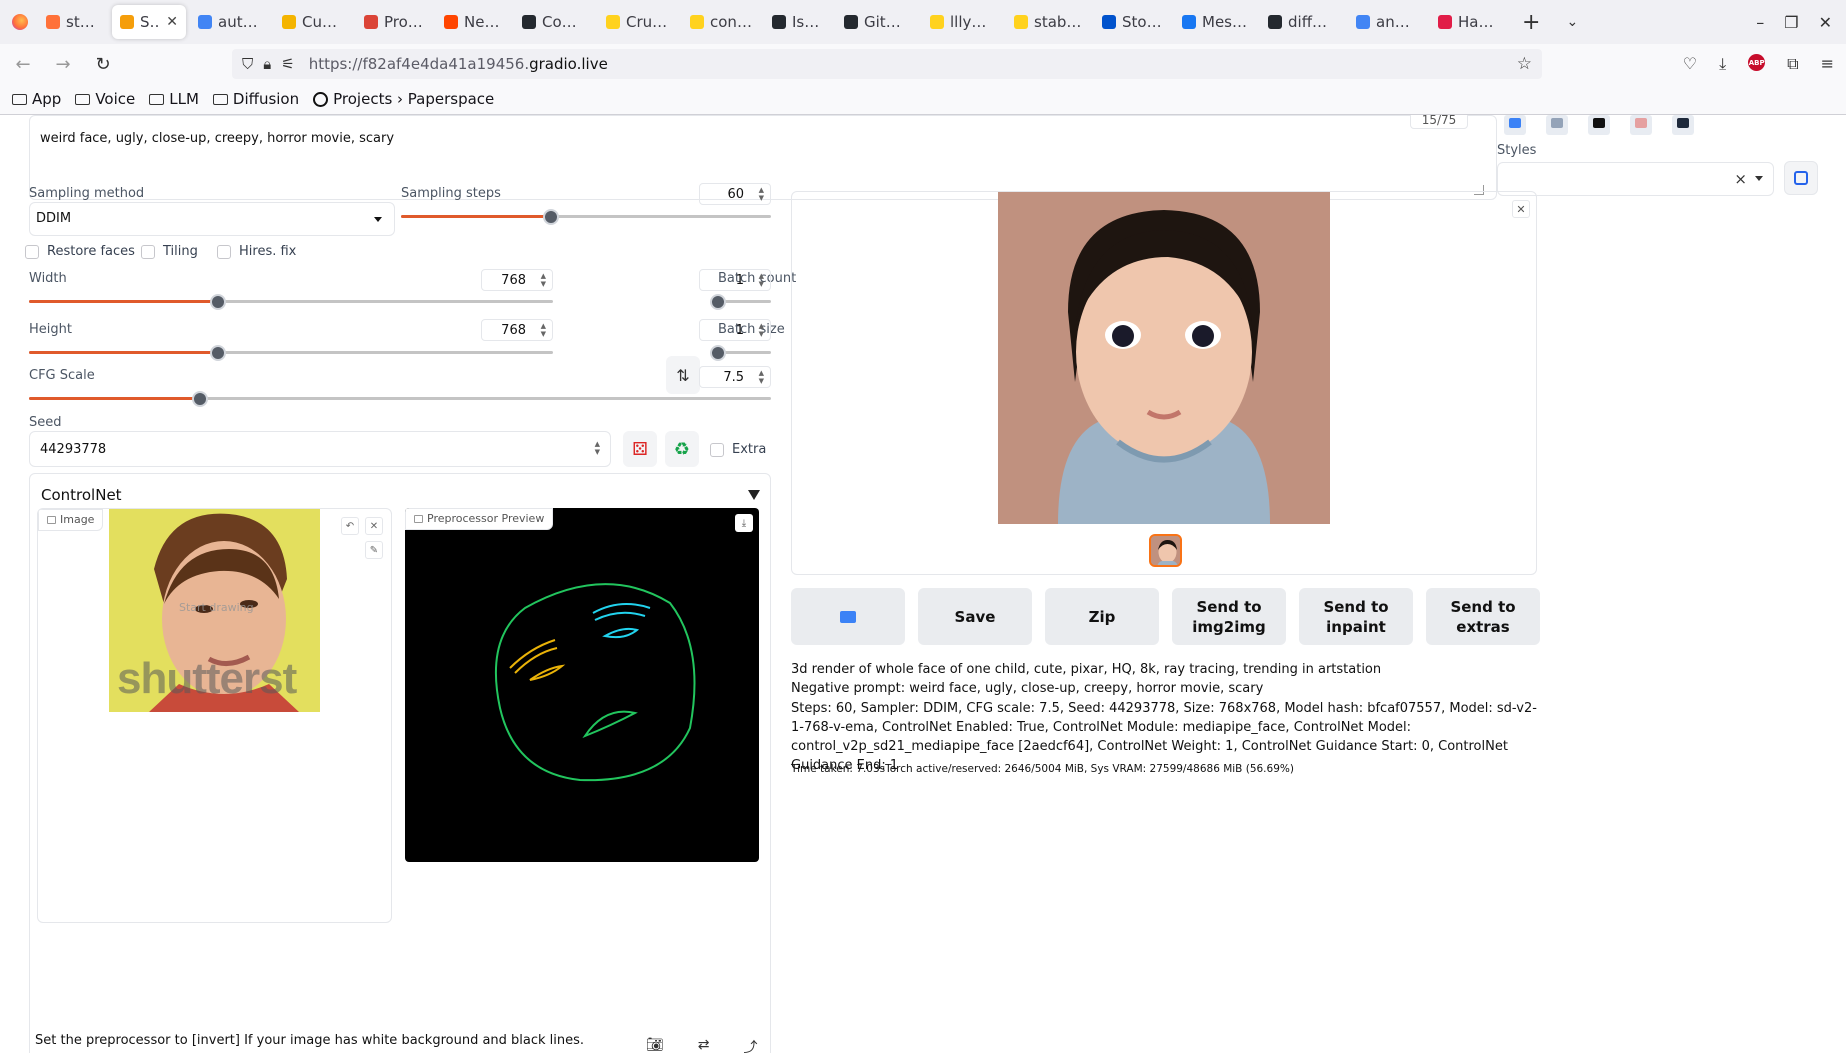 The image size is (1846, 1053). Describe the element at coordinates (735, 330) in the screenshot. I see `batch-size-input: 1 ▲ ▼` at that location.